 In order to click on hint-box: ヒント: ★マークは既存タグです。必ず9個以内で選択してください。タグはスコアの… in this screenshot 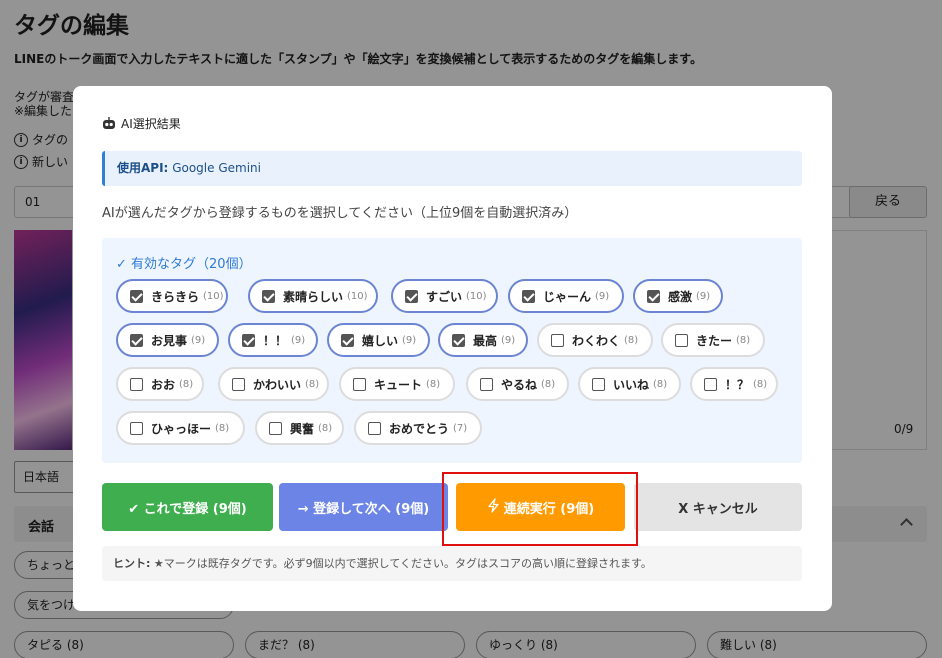, I will do `click(452, 563)`.